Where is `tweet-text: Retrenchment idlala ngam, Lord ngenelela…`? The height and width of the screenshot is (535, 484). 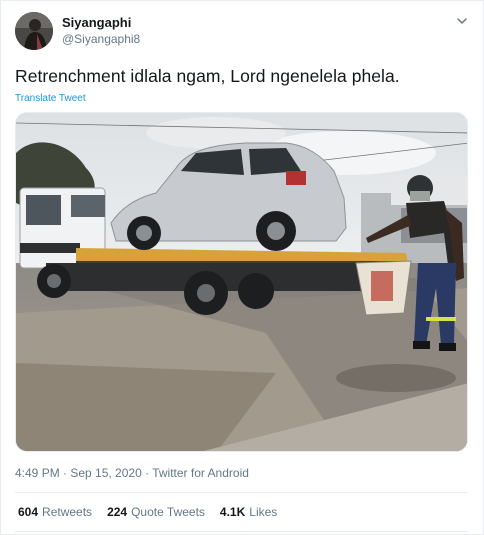 tweet-text: Retrenchment idlala ngam, Lord ngenelela… is located at coordinates (207, 76).